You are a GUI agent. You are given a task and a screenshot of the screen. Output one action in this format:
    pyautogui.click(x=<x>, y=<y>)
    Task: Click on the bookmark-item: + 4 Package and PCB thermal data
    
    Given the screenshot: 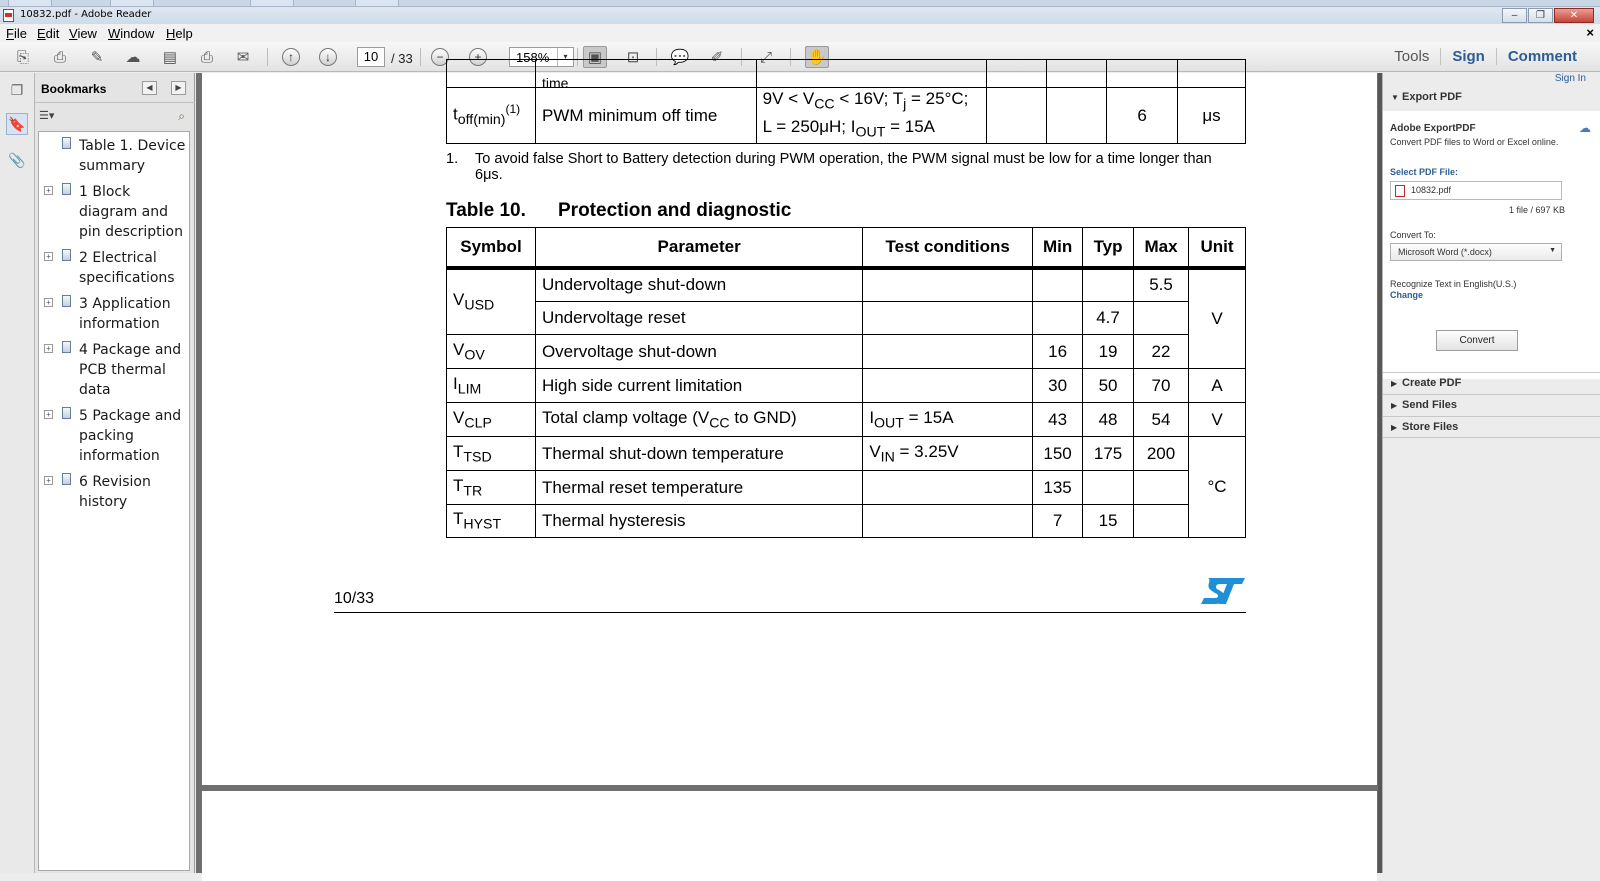 What is the action you would take?
    pyautogui.click(x=115, y=372)
    